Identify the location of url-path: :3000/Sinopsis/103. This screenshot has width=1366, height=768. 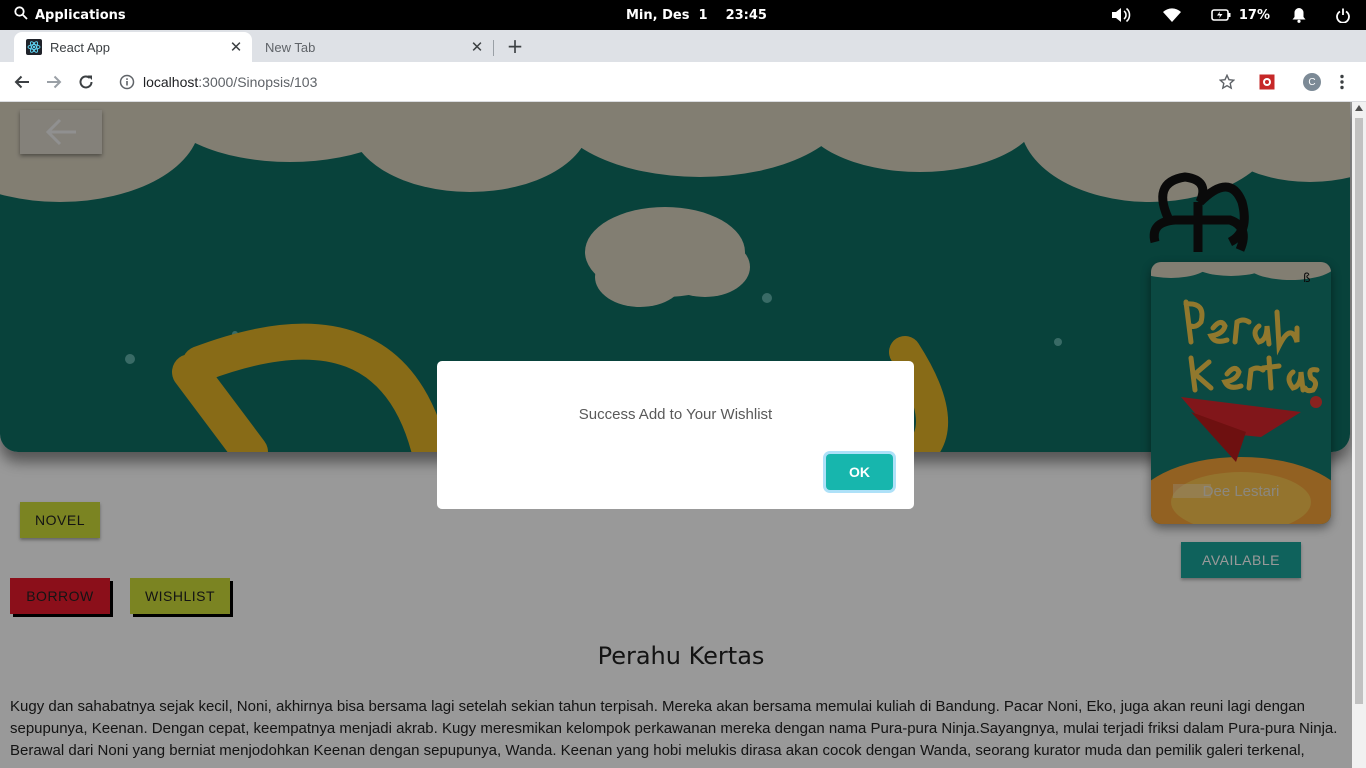
(258, 82).